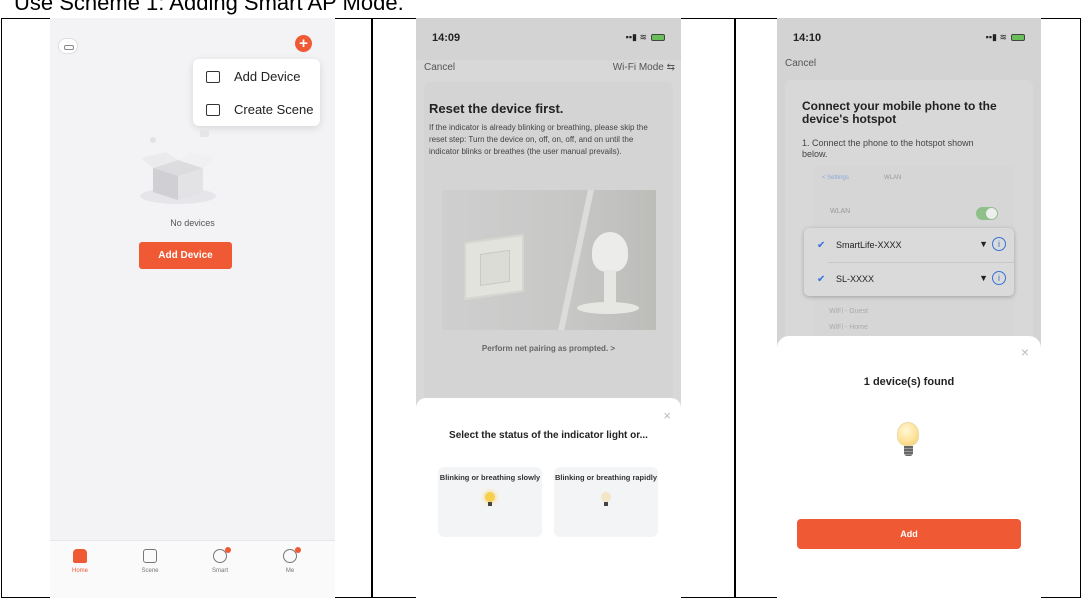  What do you see at coordinates (835, 178) in the screenshot?
I see `settings-back: < Settings` at bounding box center [835, 178].